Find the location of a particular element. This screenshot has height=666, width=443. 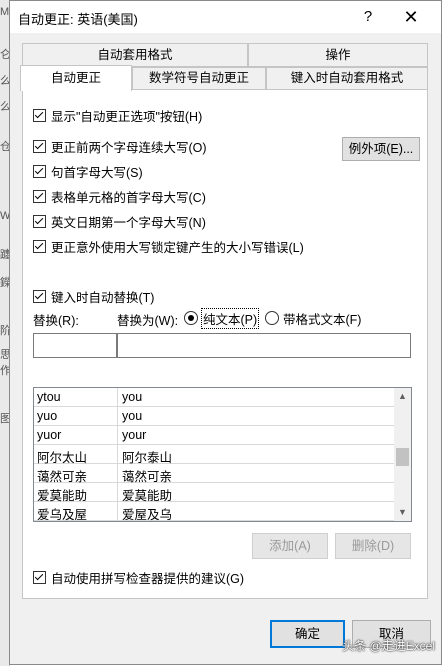

plain-text-radio: 纯文本(P) is located at coordinates (222, 318).